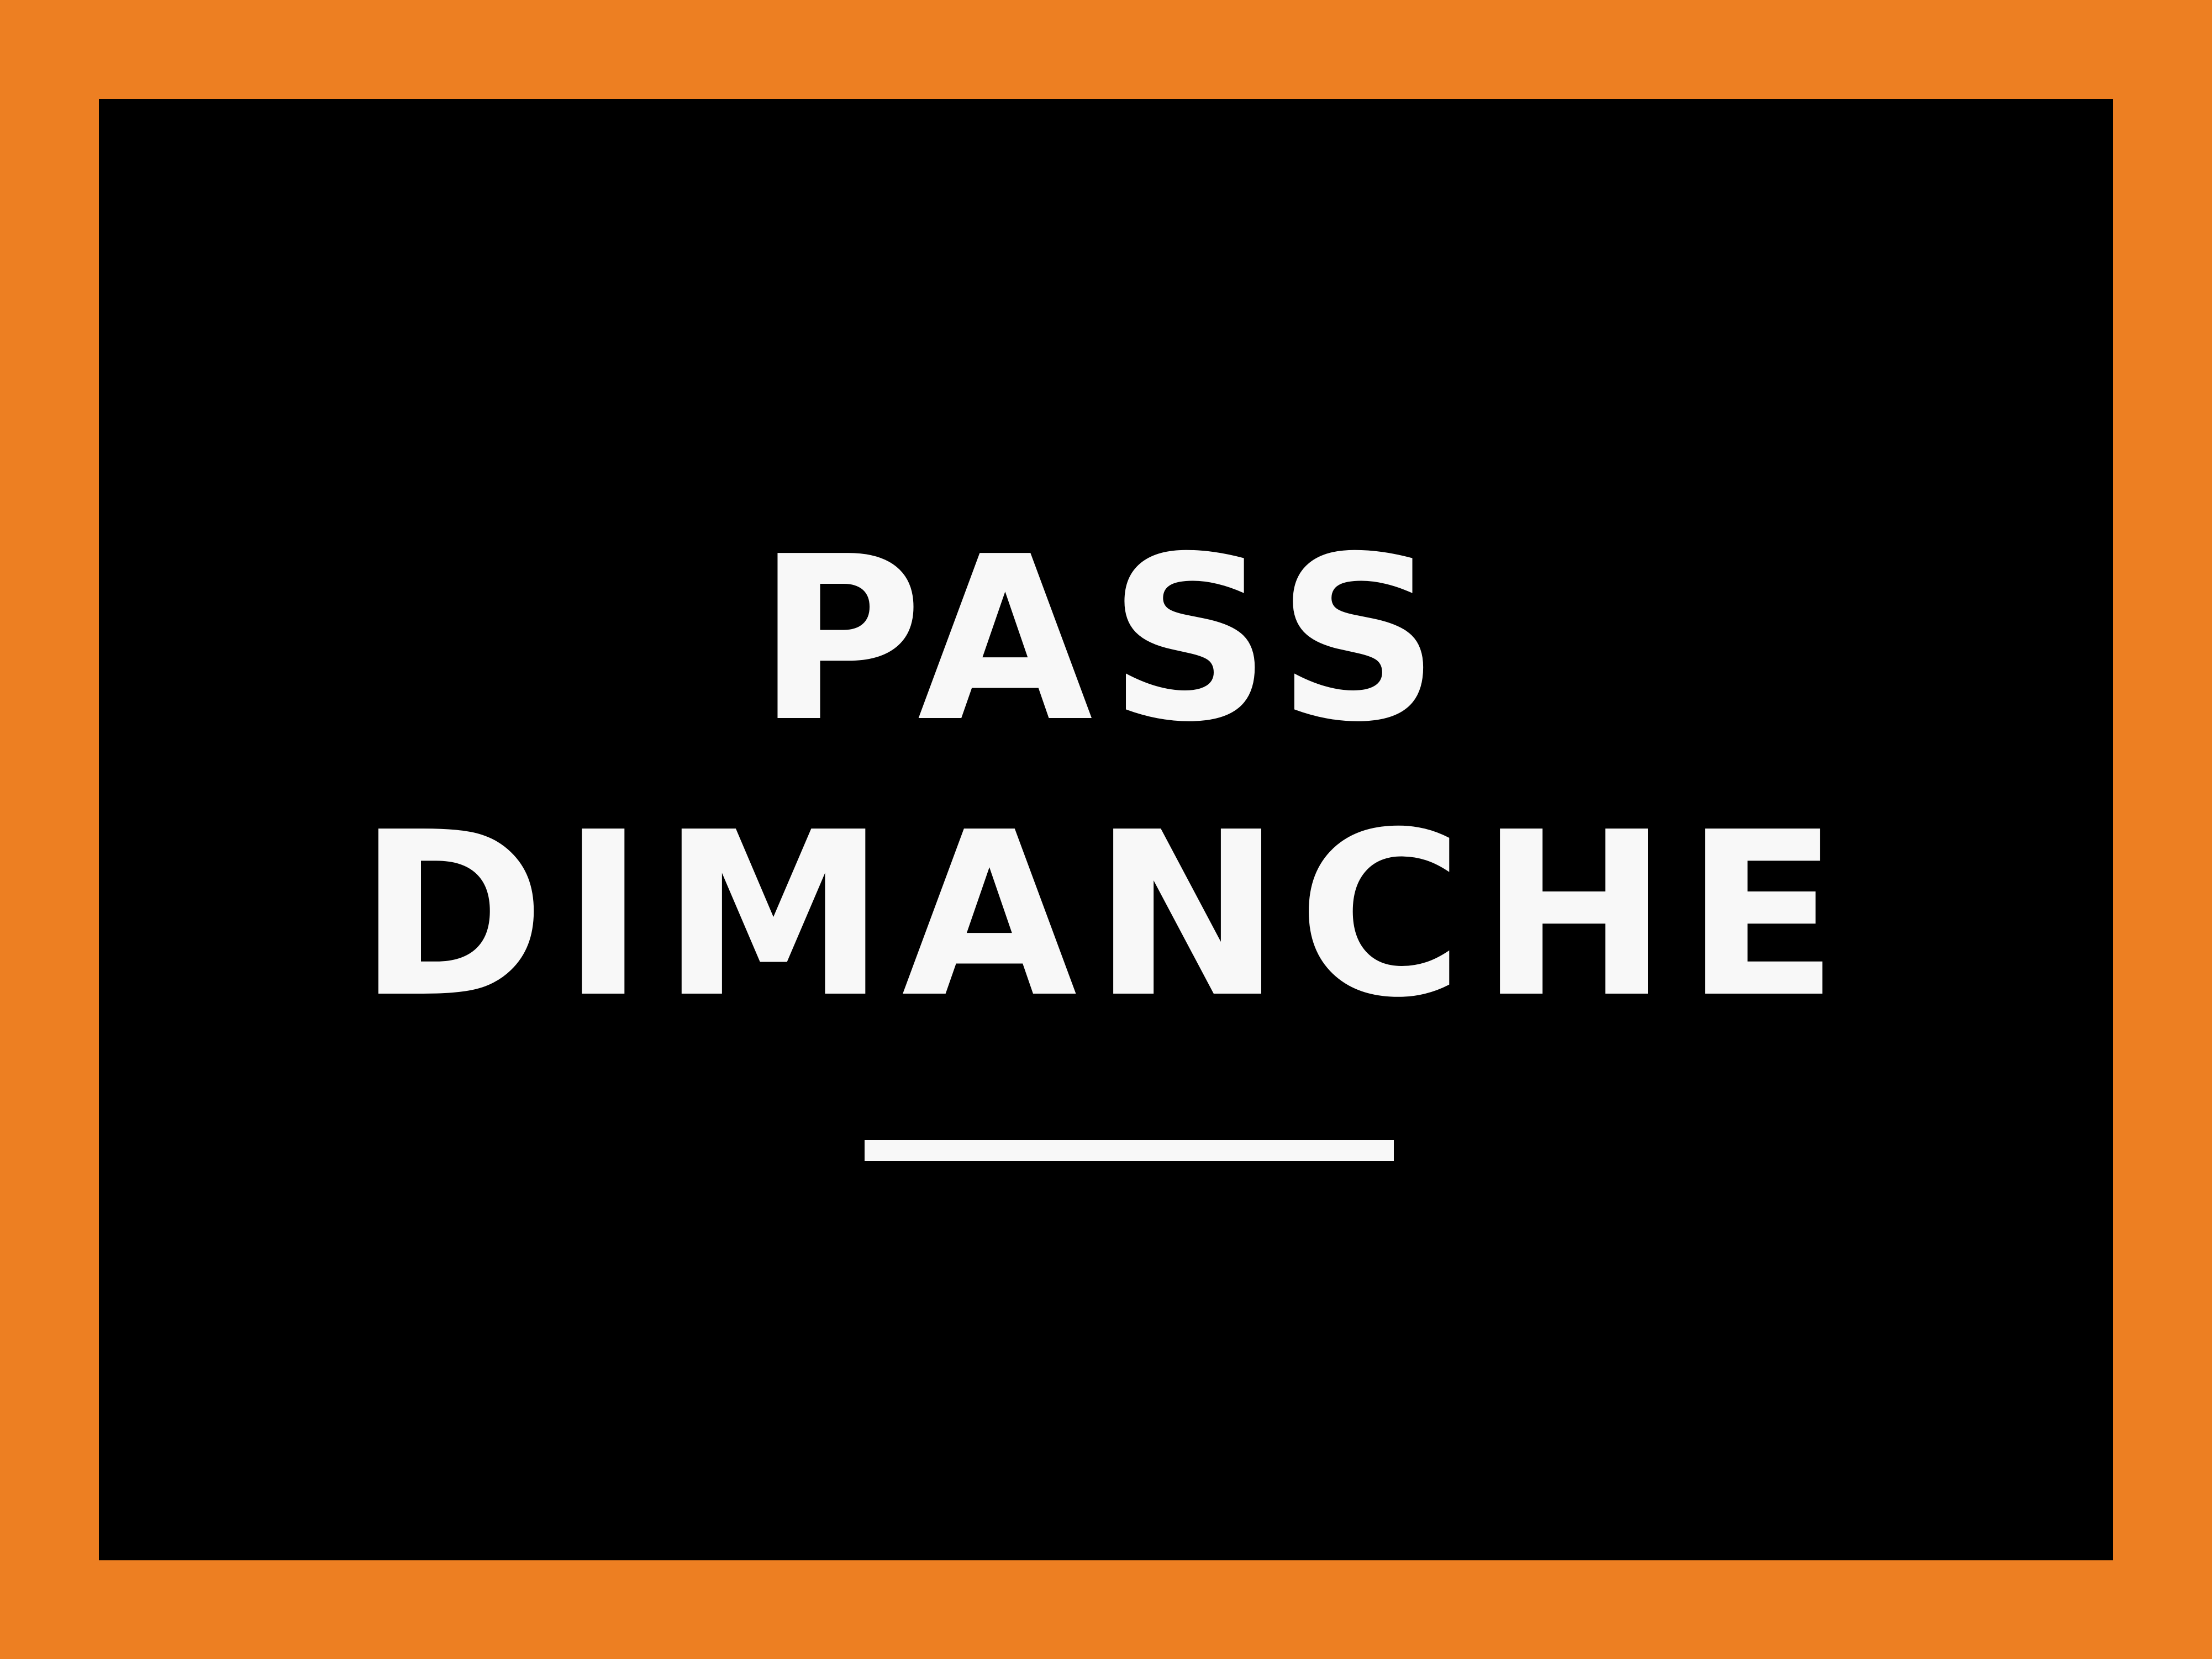 This screenshot has width=2212, height=1673. I want to click on title-line-2: DIMANCHE, so click(1106, 915).